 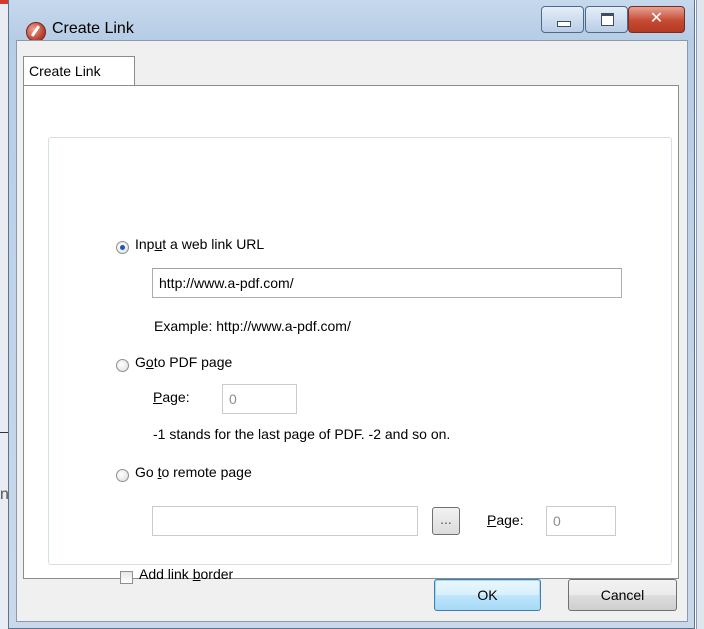 I want to click on cancel-button: Cancel, so click(x=622, y=595).